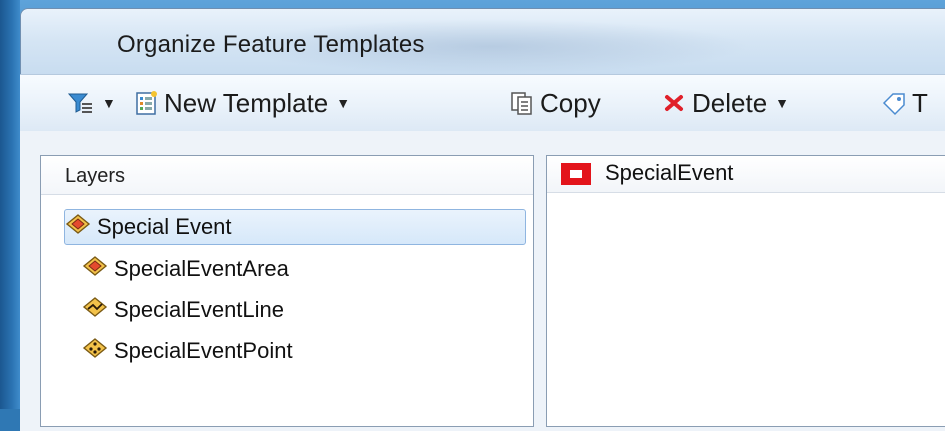 The height and width of the screenshot is (431, 945). Describe the element at coordinates (271, 44) in the screenshot. I see `window-title: Organize Feature Templates` at that location.